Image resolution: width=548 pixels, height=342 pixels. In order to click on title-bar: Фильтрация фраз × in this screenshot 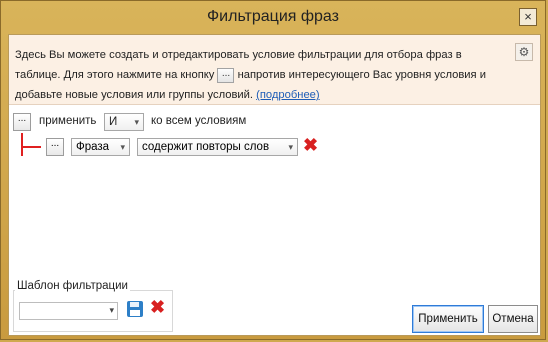, I will do `click(273, 17)`.